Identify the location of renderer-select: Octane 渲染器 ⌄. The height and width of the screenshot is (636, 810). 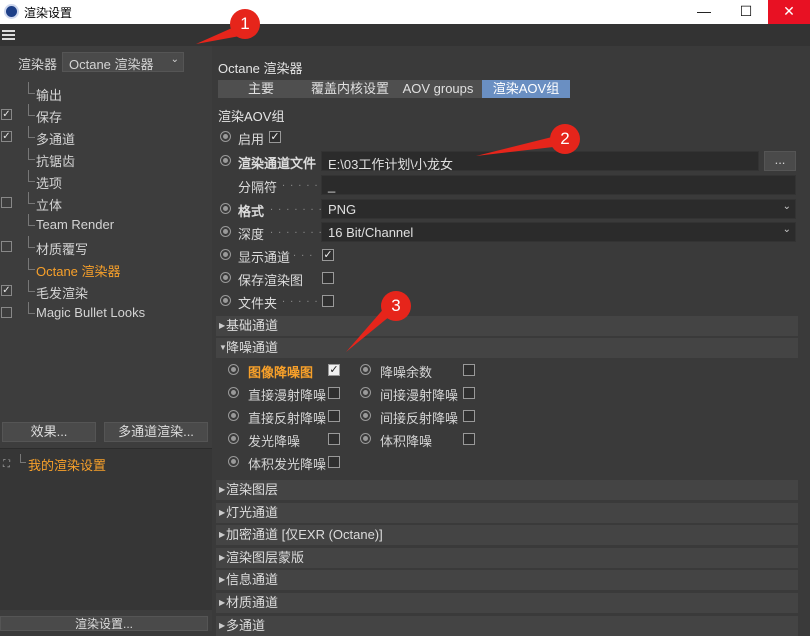
(123, 62).